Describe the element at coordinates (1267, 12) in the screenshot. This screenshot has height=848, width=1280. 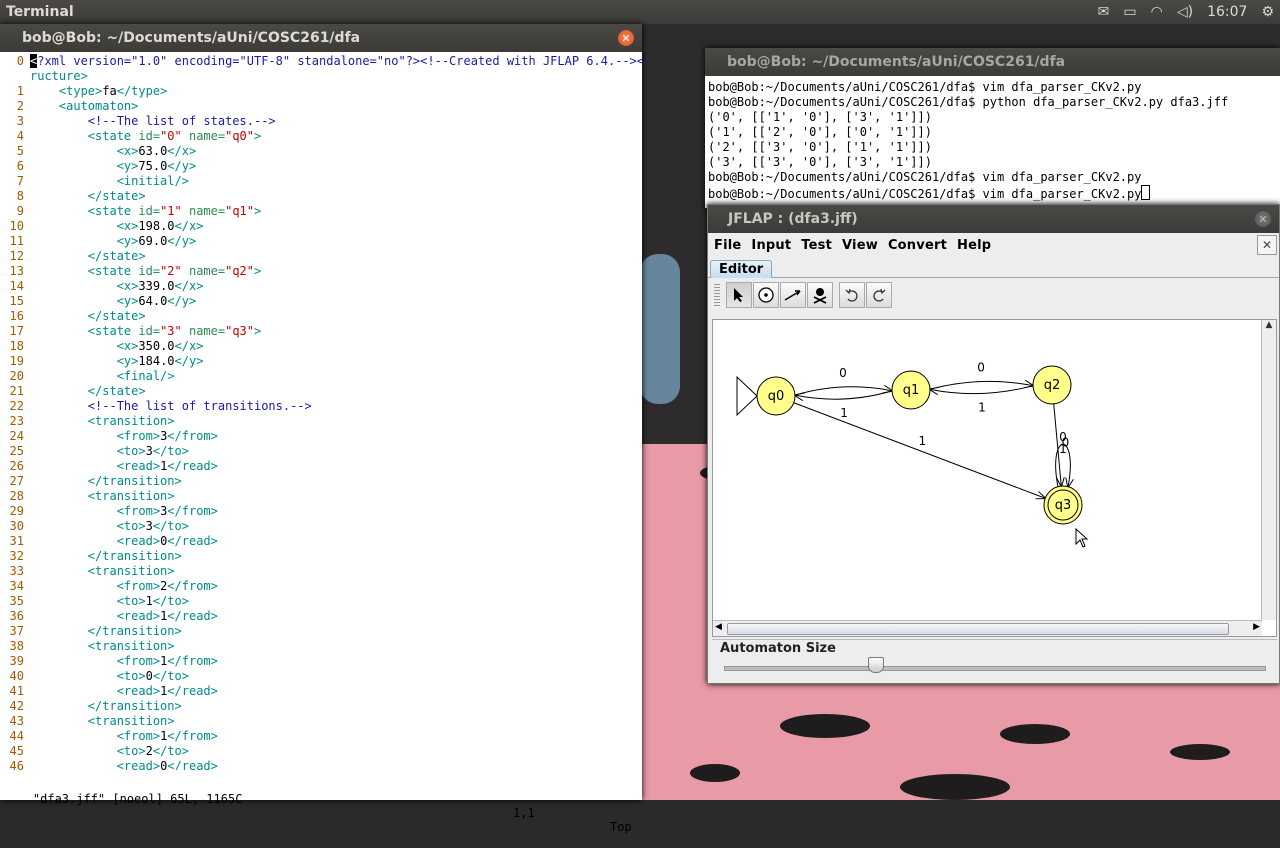
I see `gear-icon: ⚙` at that location.